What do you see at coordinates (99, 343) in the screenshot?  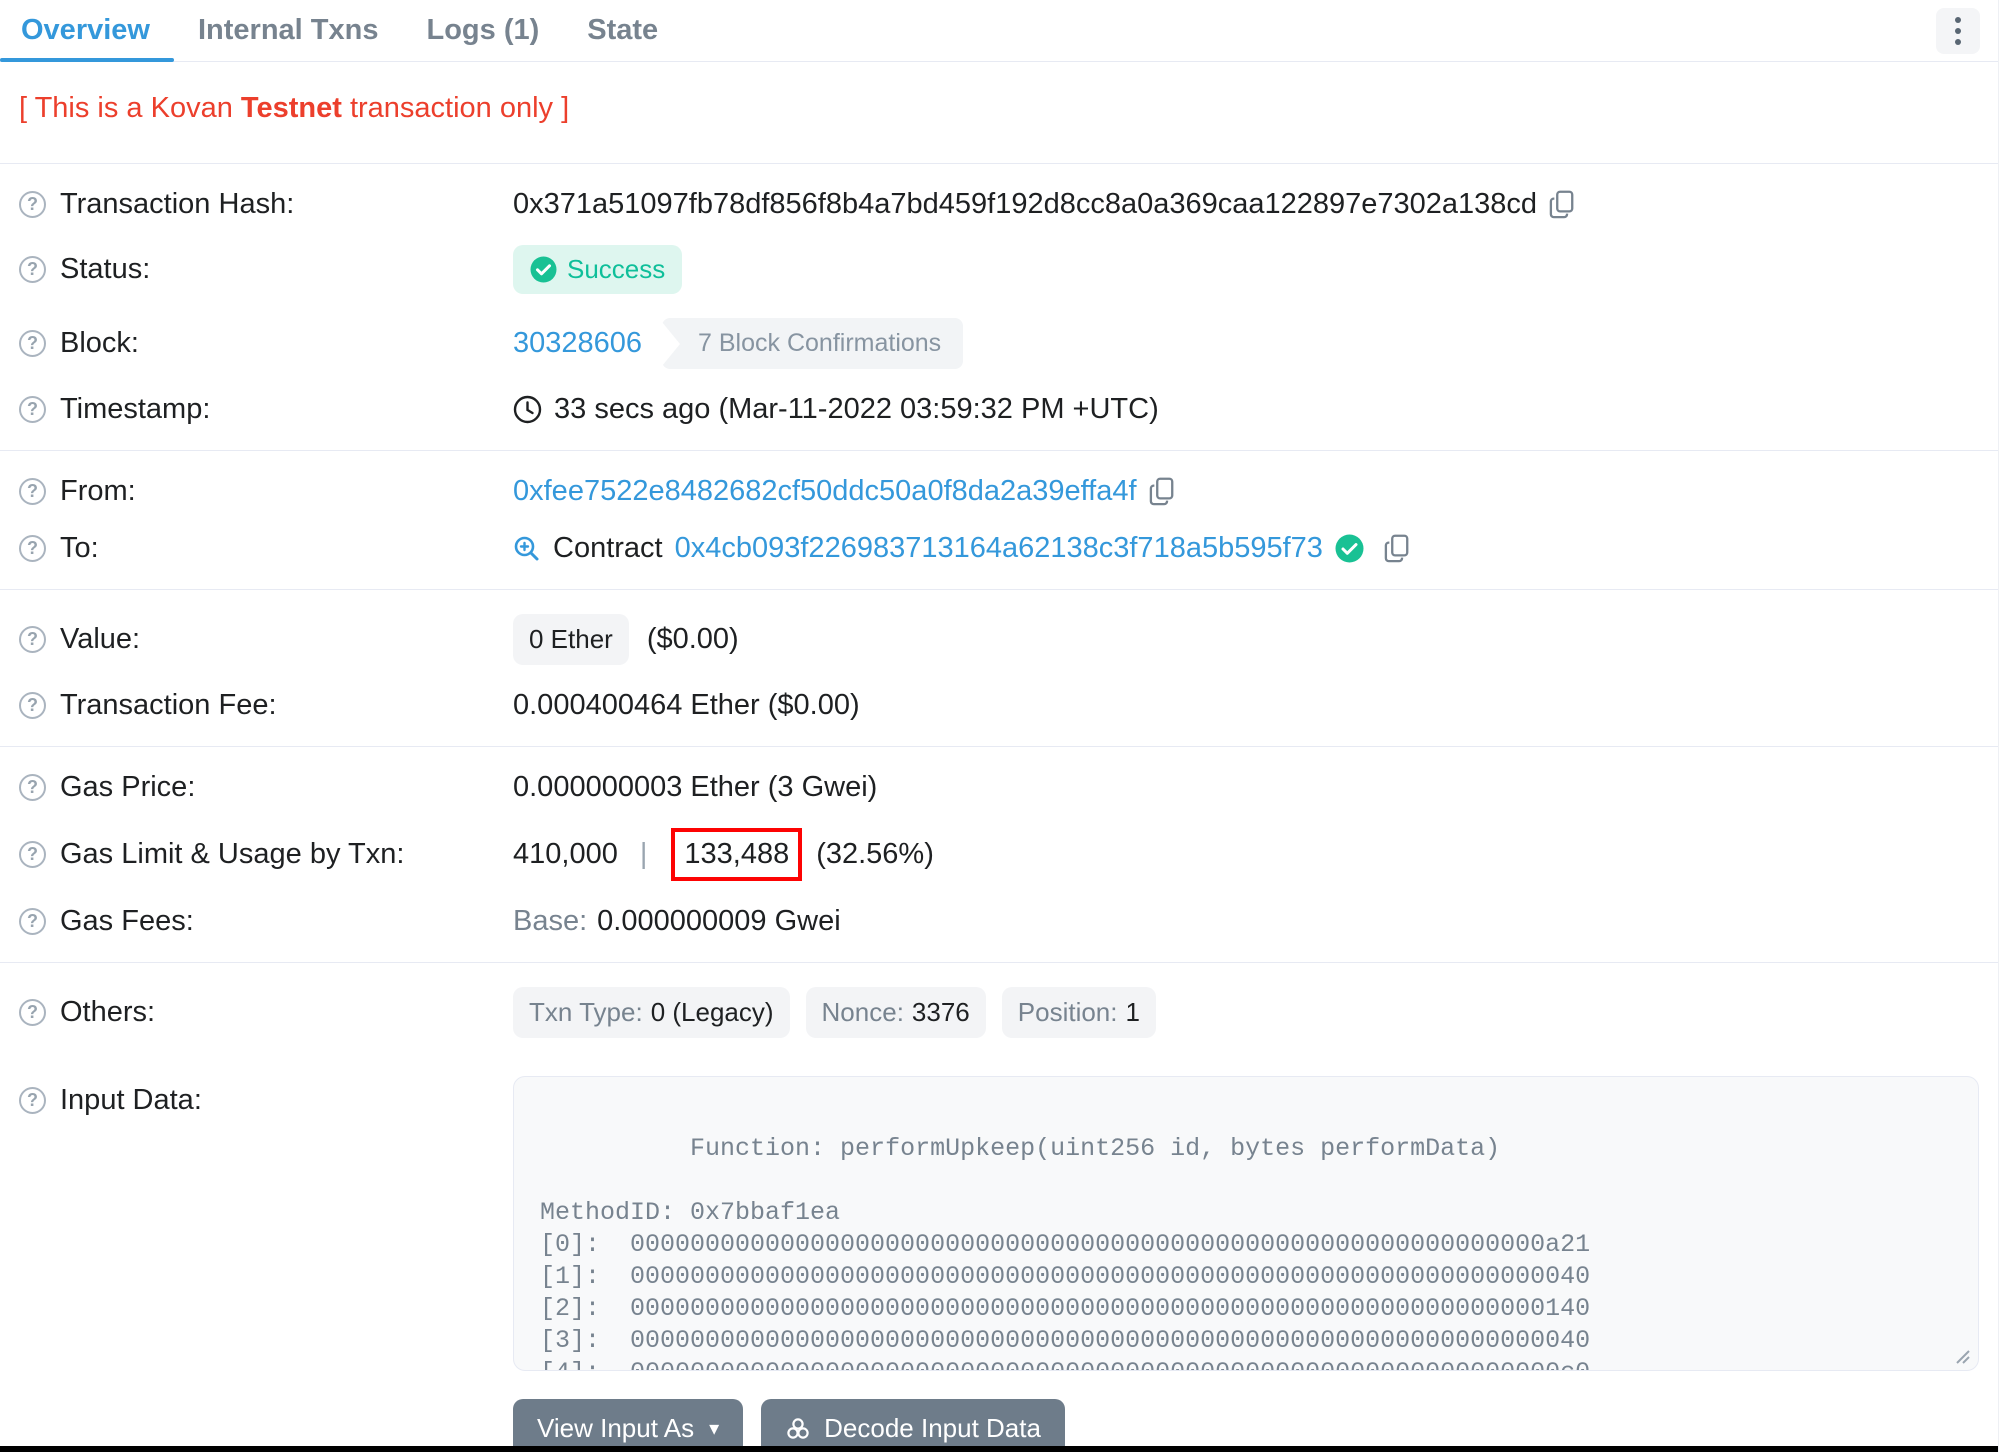 I see `block-label: Block:` at bounding box center [99, 343].